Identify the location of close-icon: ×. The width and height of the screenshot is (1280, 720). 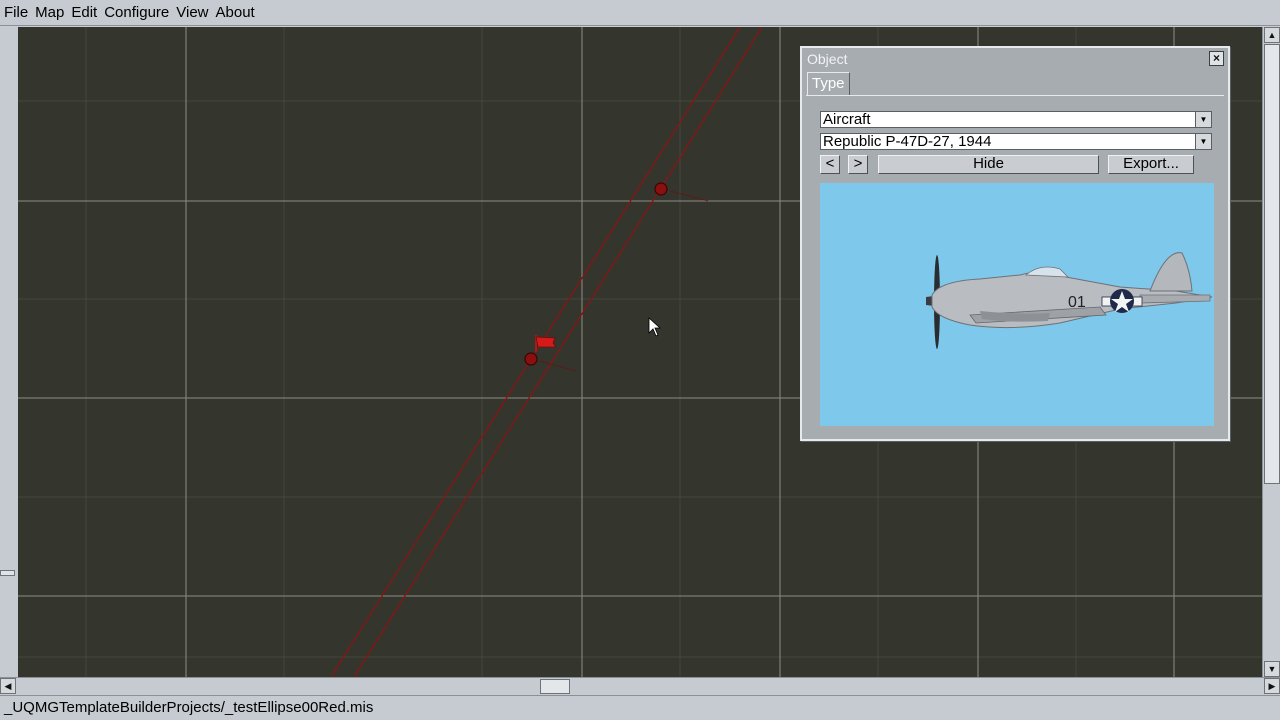
(1216, 58).